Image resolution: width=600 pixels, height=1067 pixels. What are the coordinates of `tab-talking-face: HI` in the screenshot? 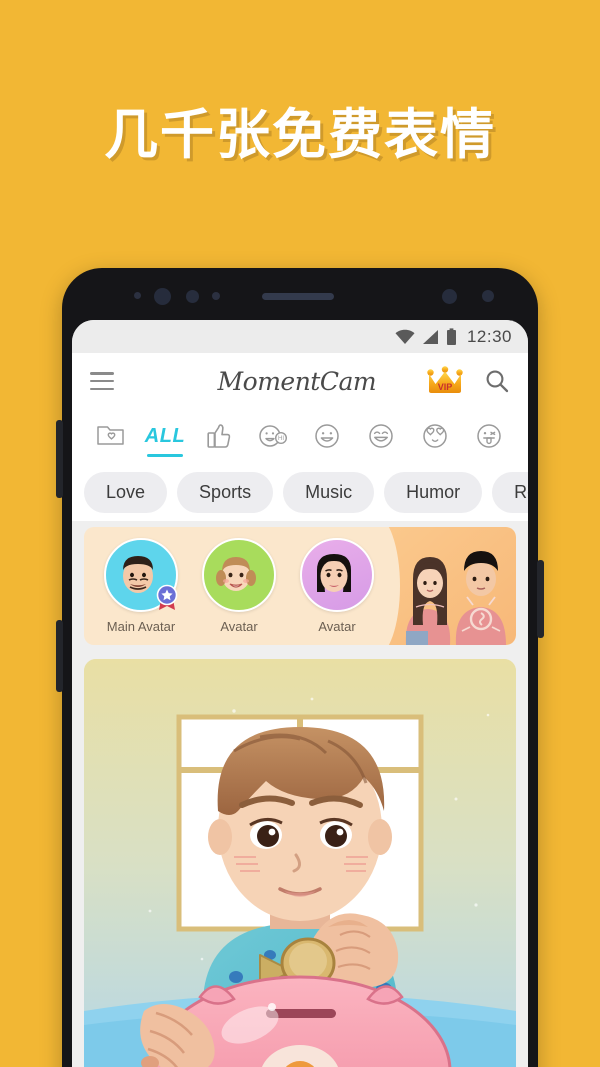 It's located at (273, 436).